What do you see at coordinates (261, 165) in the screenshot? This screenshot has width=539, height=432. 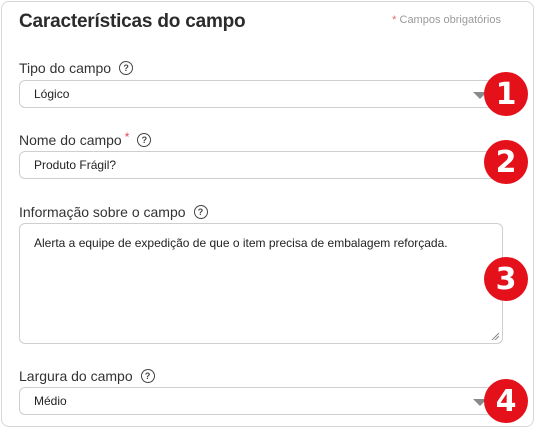 I see `field-name-input: Produto Frágil?` at bounding box center [261, 165].